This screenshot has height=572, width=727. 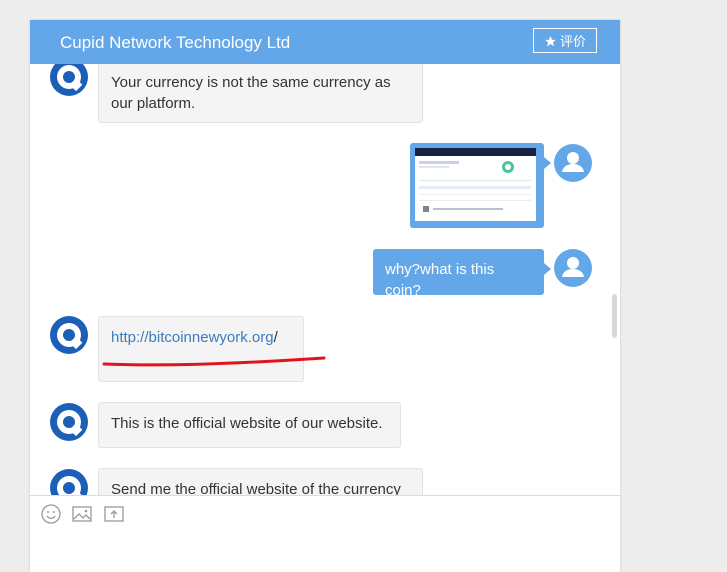 I want to click on screenshot-thumbnail, so click(x=475, y=184).